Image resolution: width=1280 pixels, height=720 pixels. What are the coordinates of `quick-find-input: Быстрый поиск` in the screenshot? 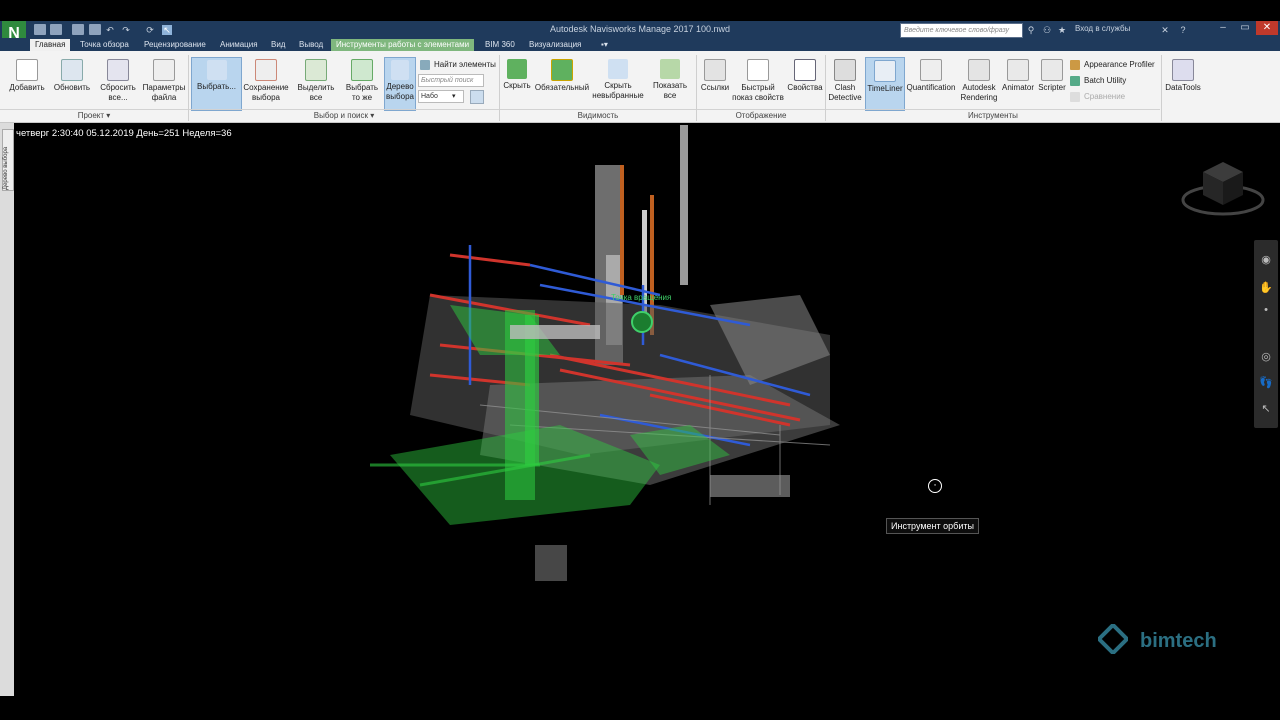 It's located at (451, 80).